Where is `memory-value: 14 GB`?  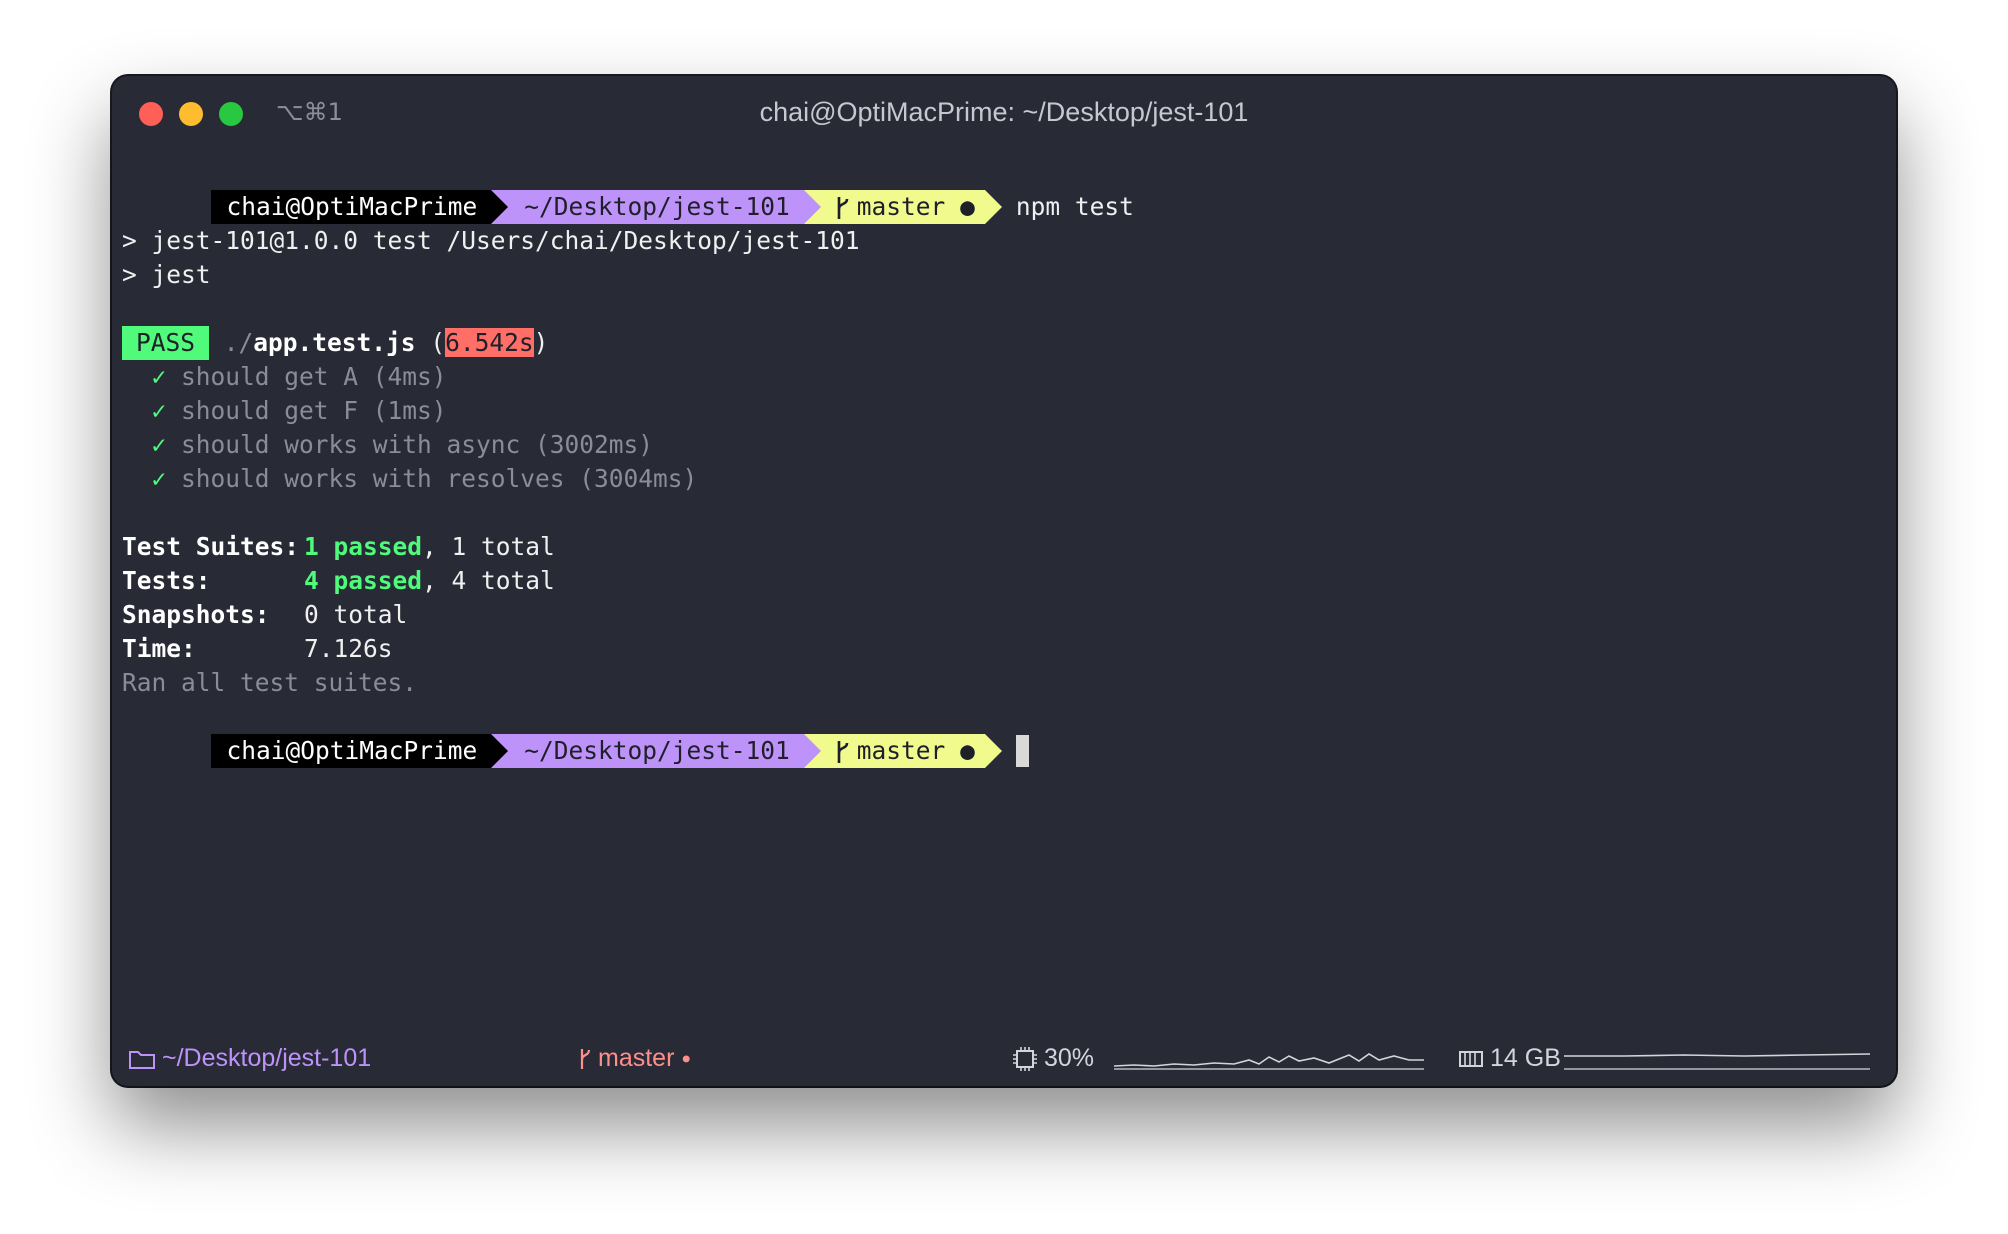 memory-value: 14 GB is located at coordinates (1525, 1058).